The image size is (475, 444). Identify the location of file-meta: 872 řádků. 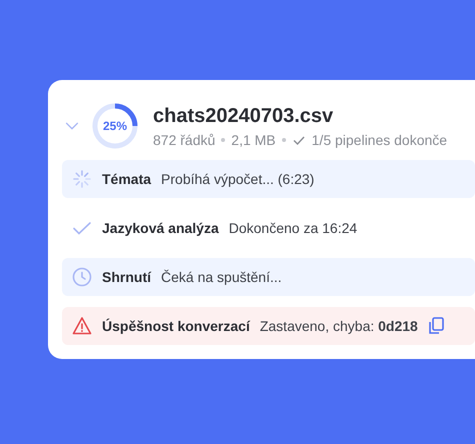
(184, 140).